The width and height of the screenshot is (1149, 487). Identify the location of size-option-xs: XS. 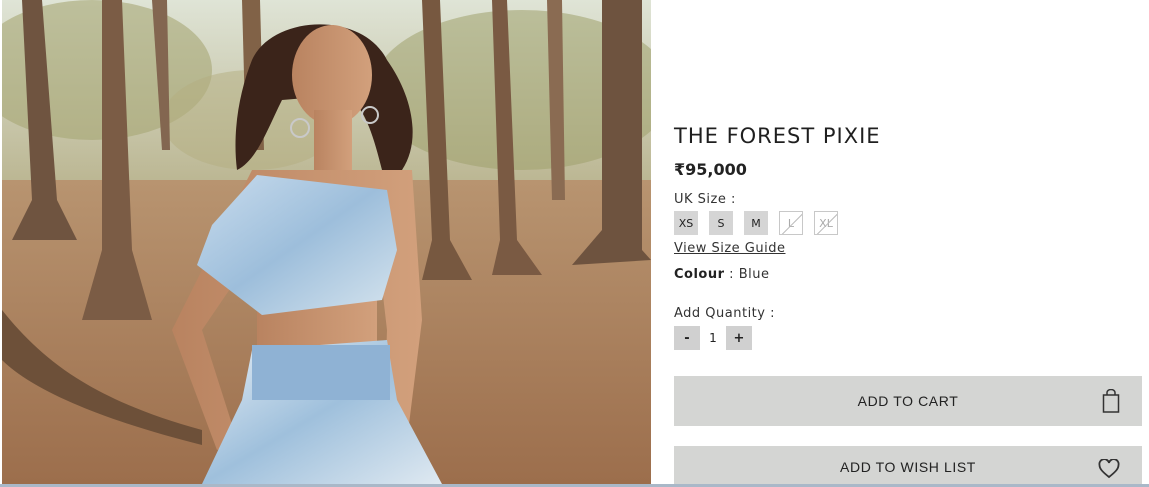
(686, 223).